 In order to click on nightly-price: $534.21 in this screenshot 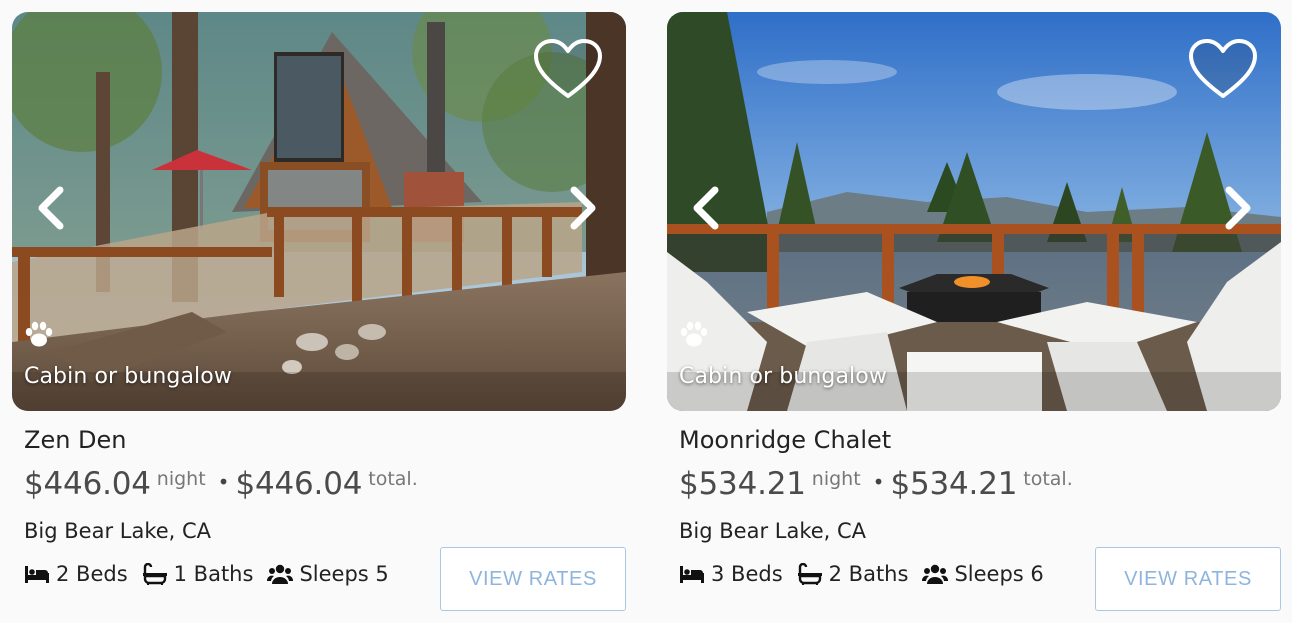, I will do `click(742, 484)`.